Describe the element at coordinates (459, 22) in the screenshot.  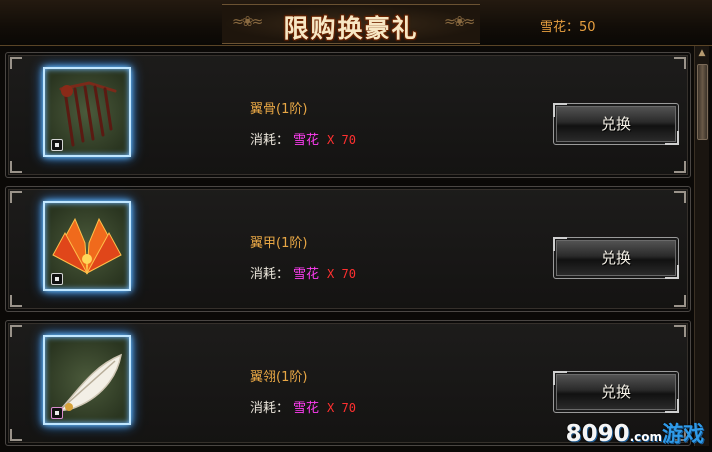
I see `ornament-right-icon: ≈❀≈` at that location.